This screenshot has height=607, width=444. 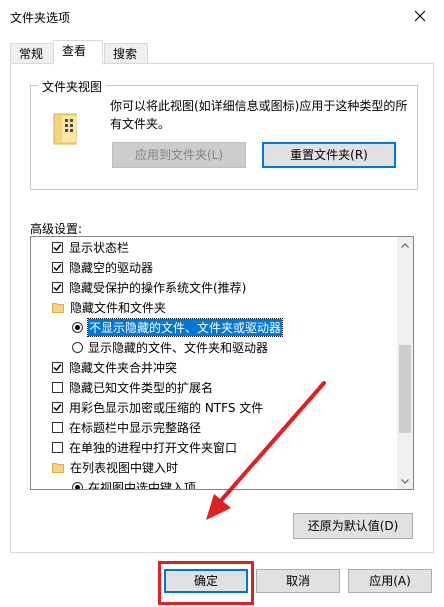 What do you see at coordinates (259, 115) in the screenshot?
I see `folder-views-description: 你可以将此视图(如详细信息或图标)应用于这种类型的所有文件夹。` at bounding box center [259, 115].